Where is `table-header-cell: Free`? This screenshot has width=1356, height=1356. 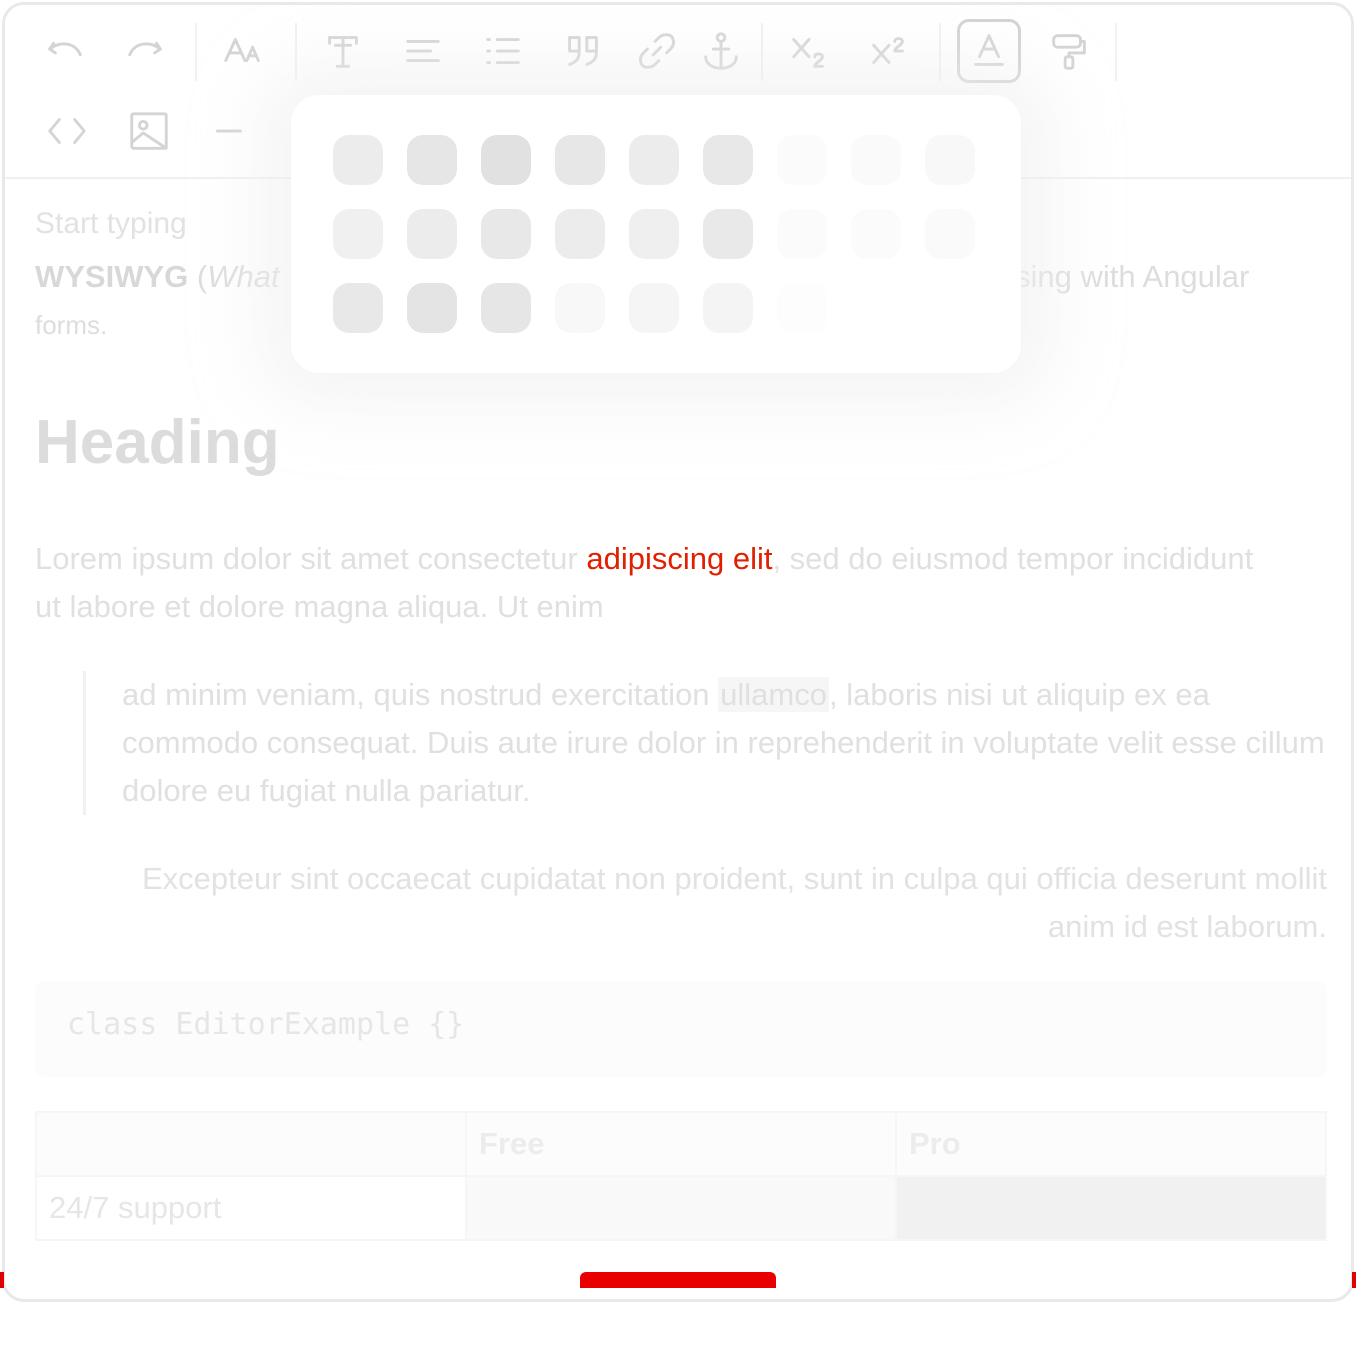 table-header-cell: Free is located at coordinates (681, 1144).